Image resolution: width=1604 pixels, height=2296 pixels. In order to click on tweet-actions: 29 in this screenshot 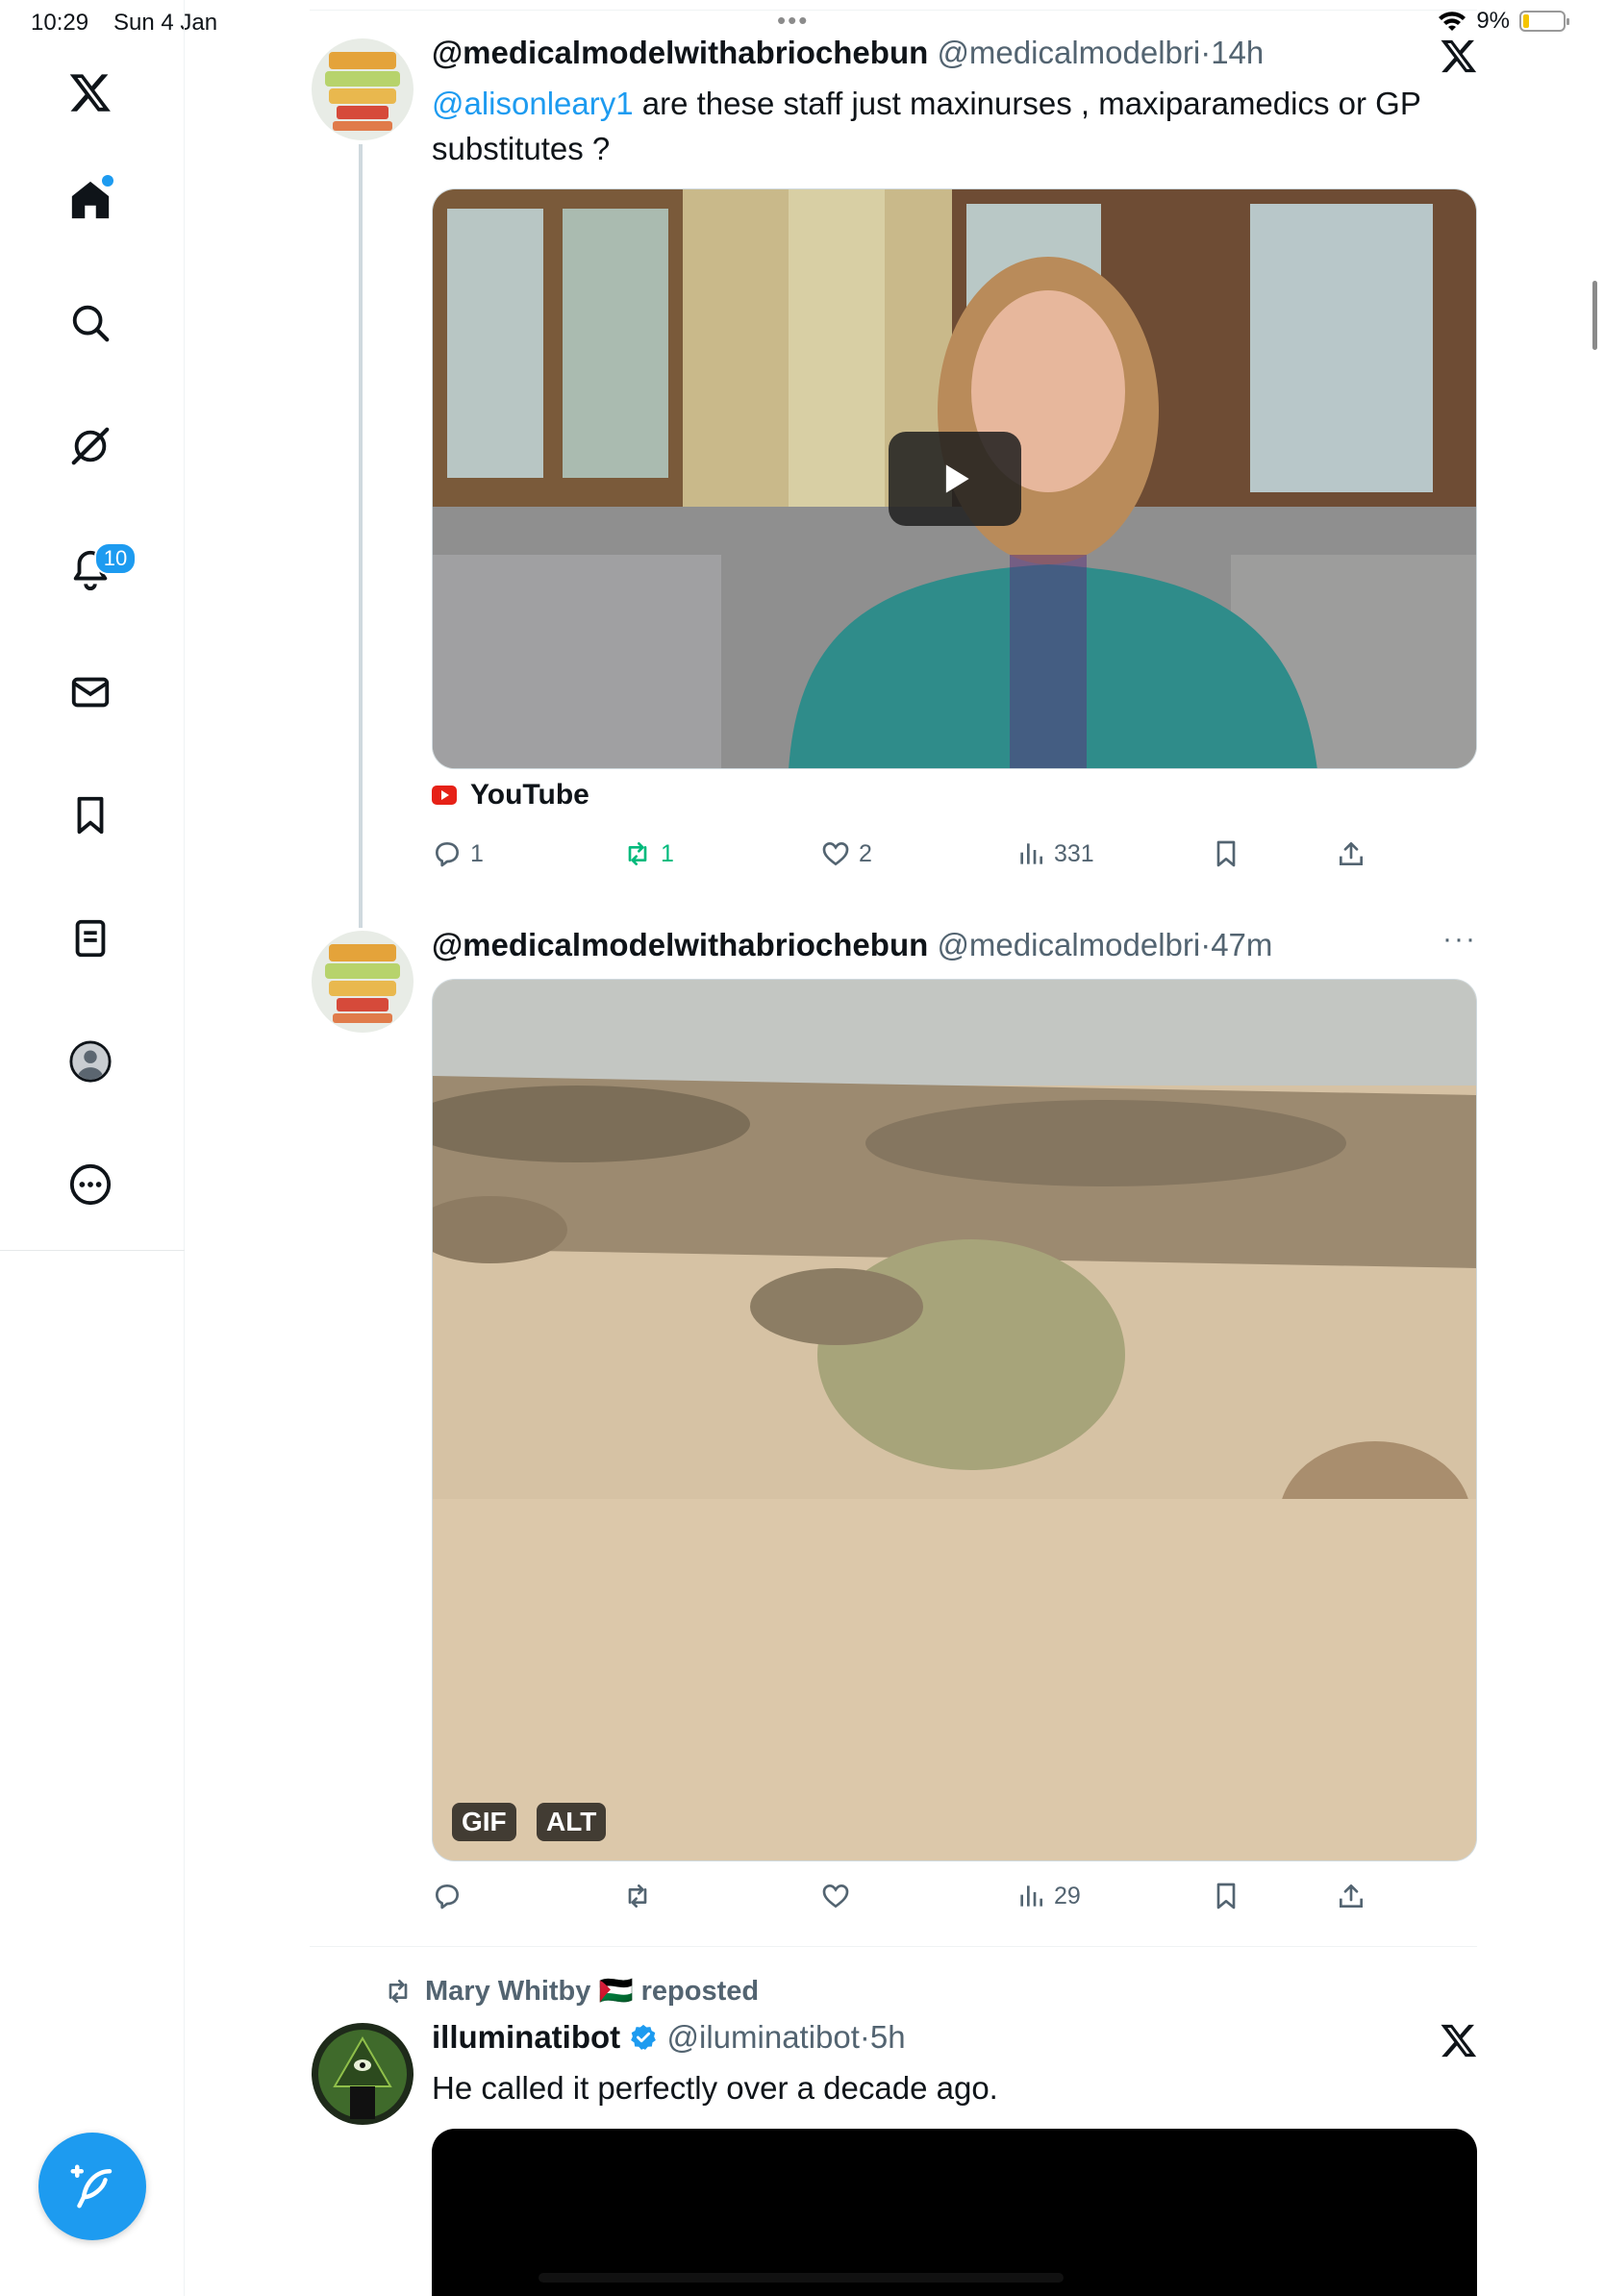, I will do `click(912, 1900)`.